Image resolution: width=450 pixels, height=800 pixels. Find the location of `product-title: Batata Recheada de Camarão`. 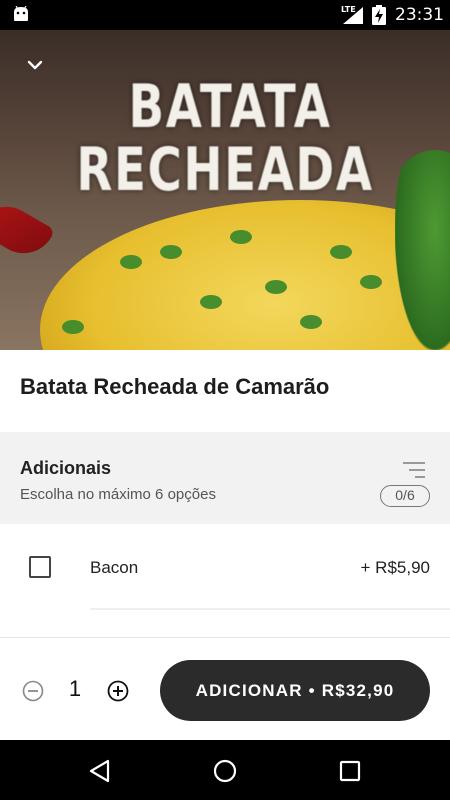

product-title: Batata Recheada de Camarão is located at coordinates (175, 386).